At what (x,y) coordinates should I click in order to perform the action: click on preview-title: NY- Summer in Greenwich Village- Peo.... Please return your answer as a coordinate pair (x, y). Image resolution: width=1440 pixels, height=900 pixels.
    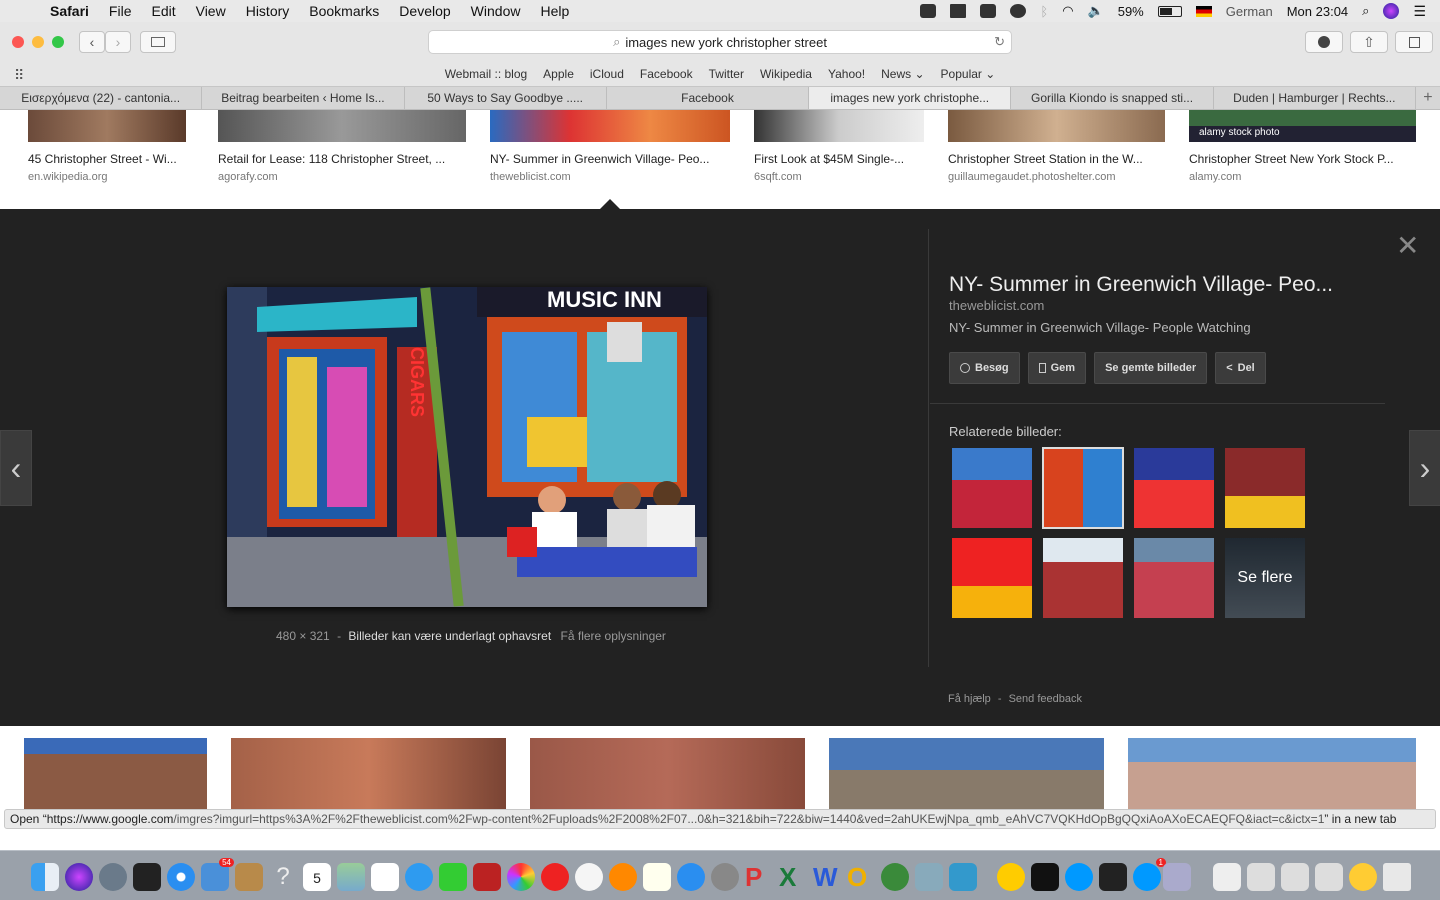
    Looking at the image, I should click on (1159, 285).